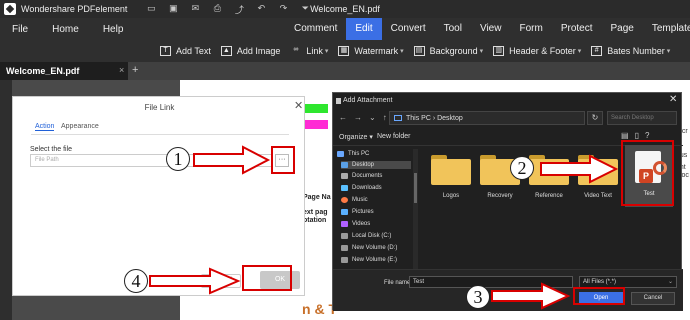  Describe the element at coordinates (478, 297) in the screenshot. I see `step-number-3: 3` at that location.